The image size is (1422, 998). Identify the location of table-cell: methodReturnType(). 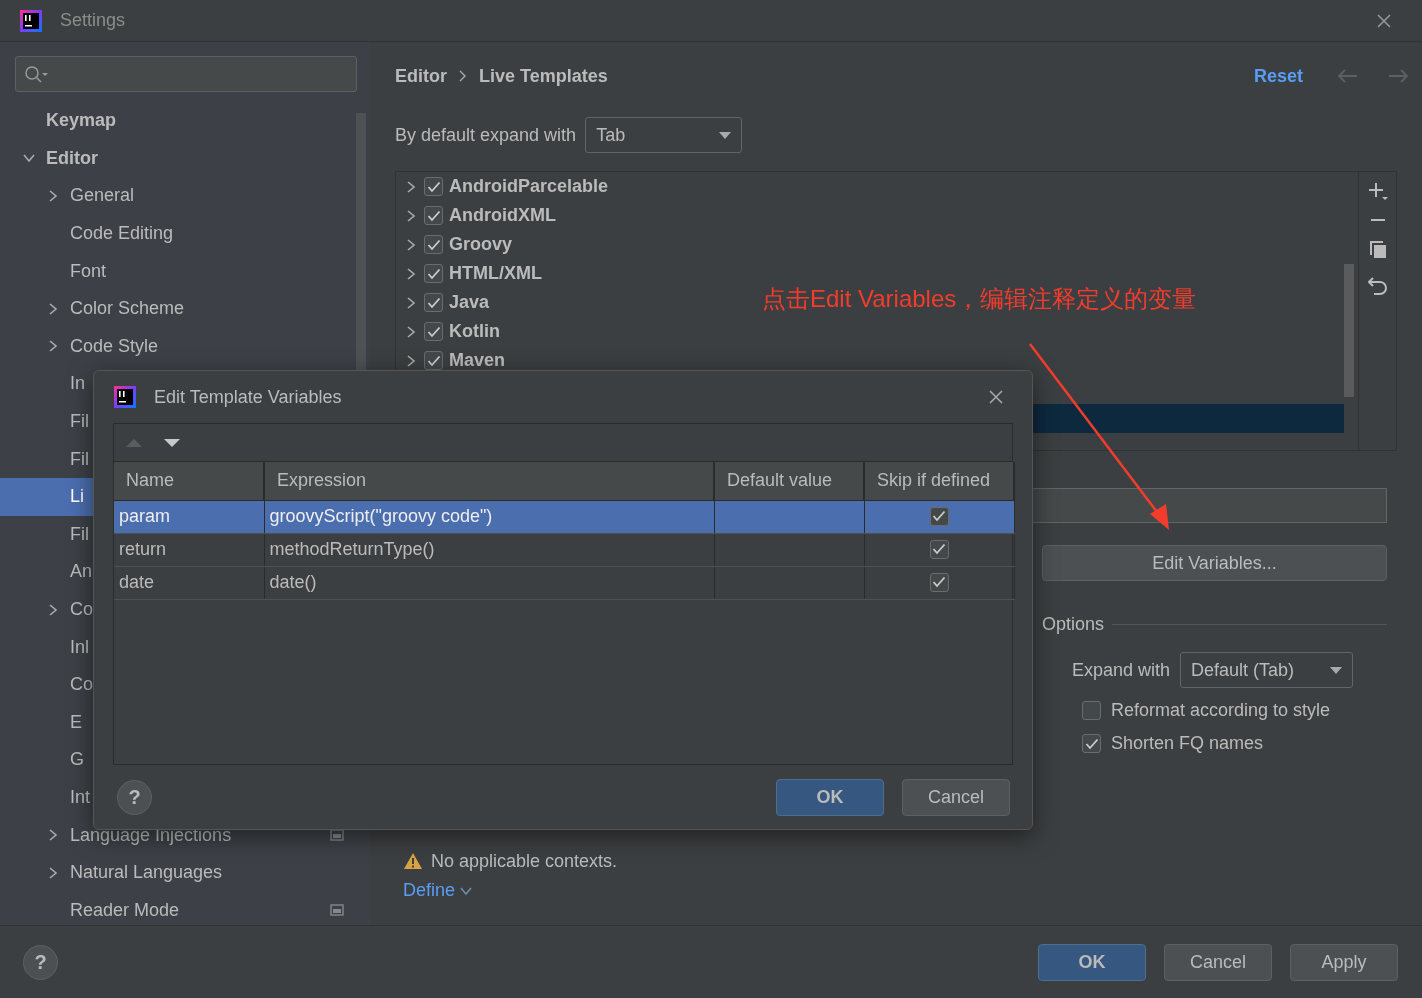
(489, 549).